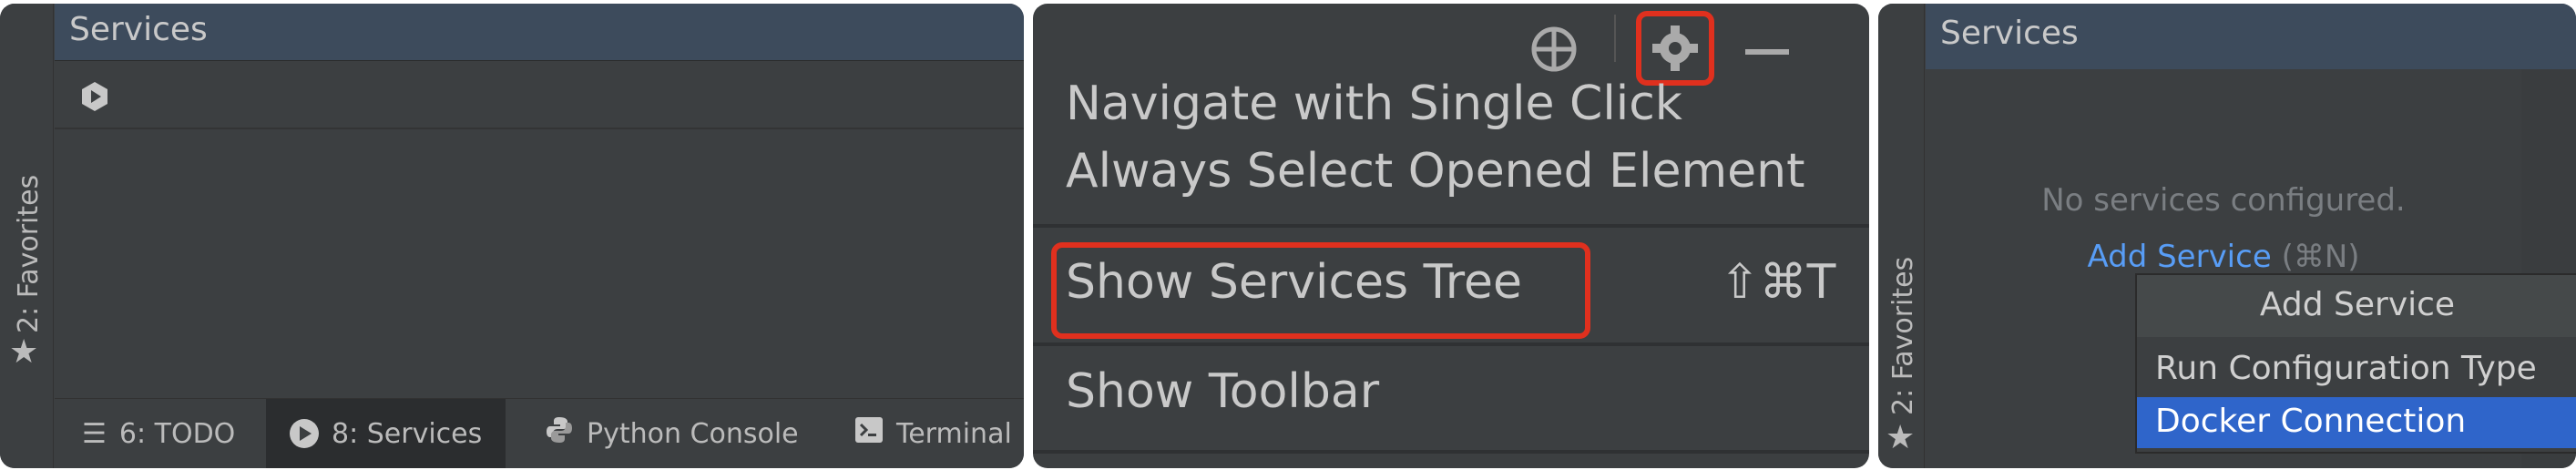  What do you see at coordinates (1615, 38) in the screenshot?
I see `header-divider` at bounding box center [1615, 38].